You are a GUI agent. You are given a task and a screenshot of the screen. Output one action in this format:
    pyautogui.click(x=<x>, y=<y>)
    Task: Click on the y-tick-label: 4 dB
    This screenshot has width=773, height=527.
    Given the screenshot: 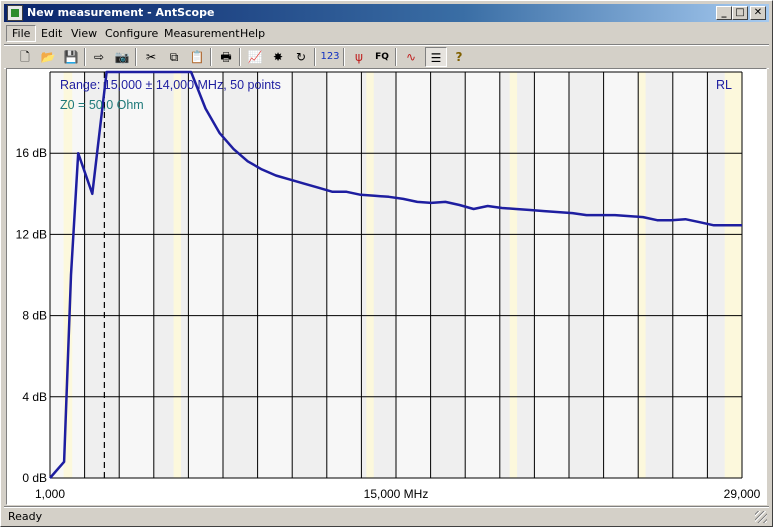 What is the action you would take?
    pyautogui.click(x=34, y=397)
    